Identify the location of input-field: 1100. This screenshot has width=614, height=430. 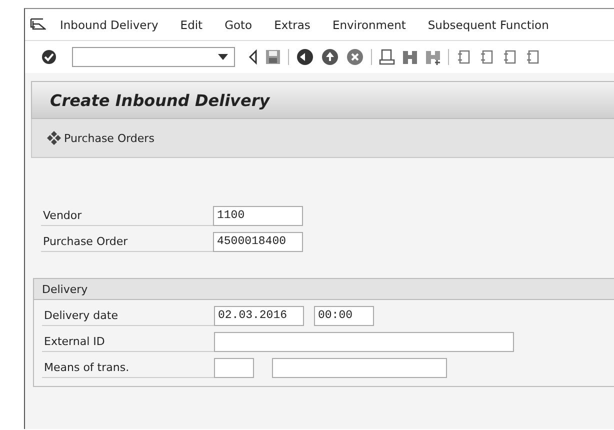
(258, 216).